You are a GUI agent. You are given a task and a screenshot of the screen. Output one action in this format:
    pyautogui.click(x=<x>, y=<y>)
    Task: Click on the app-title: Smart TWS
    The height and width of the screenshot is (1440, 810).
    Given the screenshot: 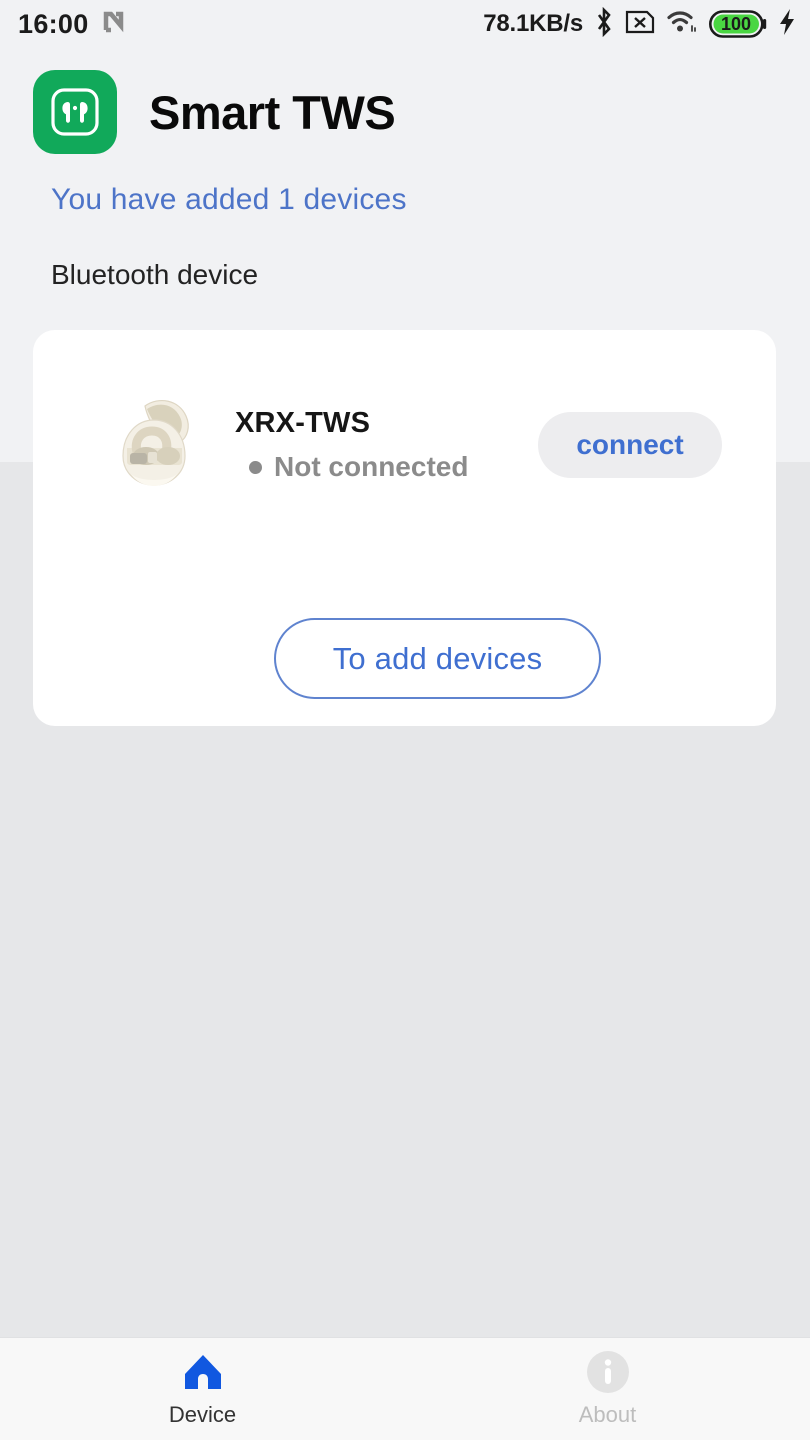 What is the action you would take?
    pyautogui.click(x=272, y=112)
    